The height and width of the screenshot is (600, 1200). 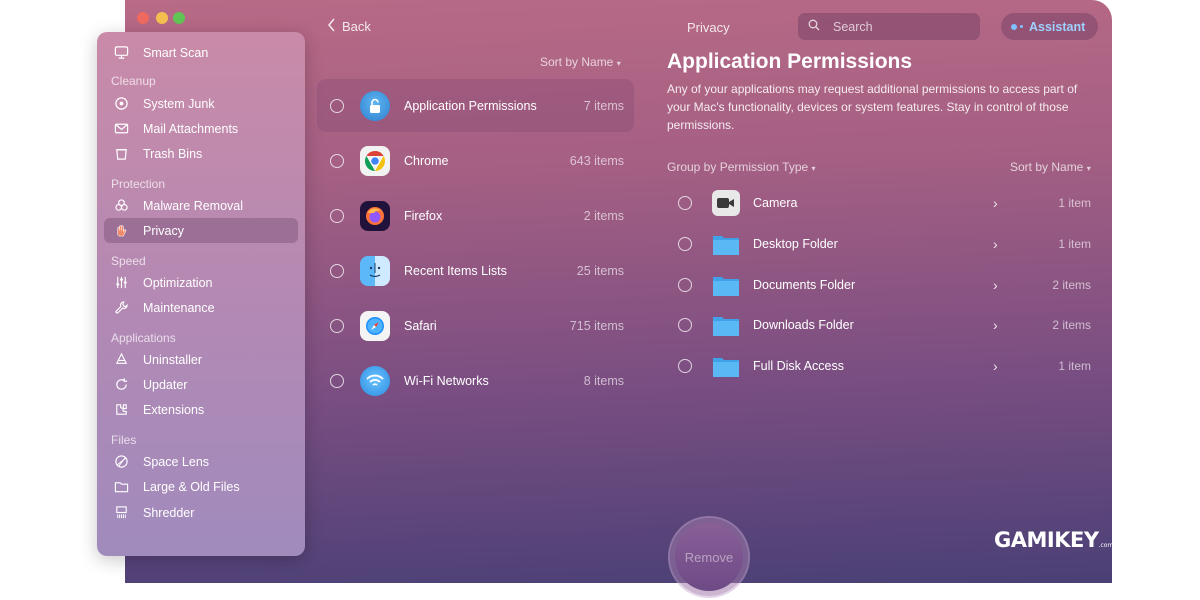 What do you see at coordinates (475, 160) in the screenshot?
I see `list-item-chrome: Chrome 643 items` at bounding box center [475, 160].